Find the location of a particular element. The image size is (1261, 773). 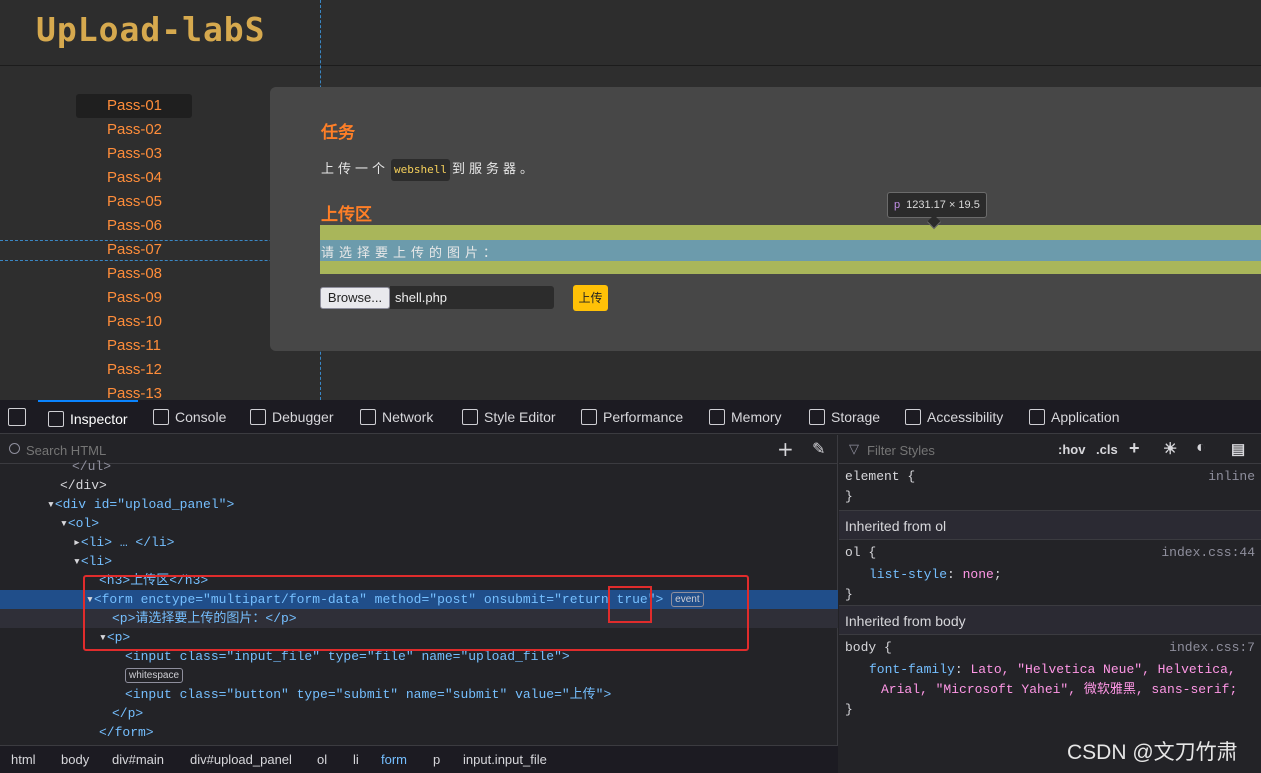

tab-style-editor: Style Editor is located at coordinates (509, 417).